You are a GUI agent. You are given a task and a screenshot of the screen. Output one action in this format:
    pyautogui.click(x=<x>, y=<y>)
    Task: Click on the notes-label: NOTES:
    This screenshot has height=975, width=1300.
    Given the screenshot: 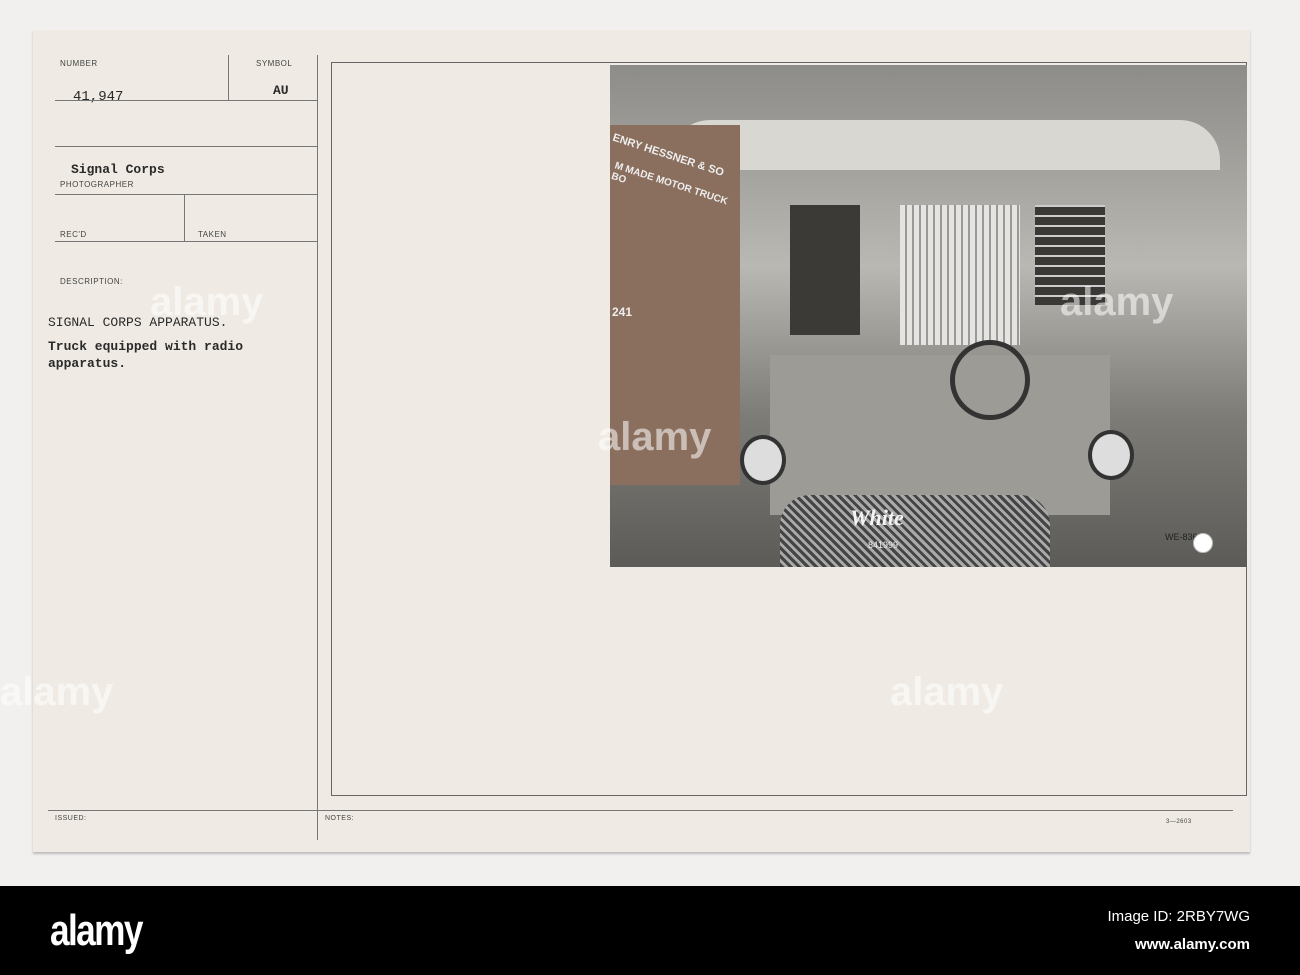 What is the action you would take?
    pyautogui.click(x=340, y=818)
    